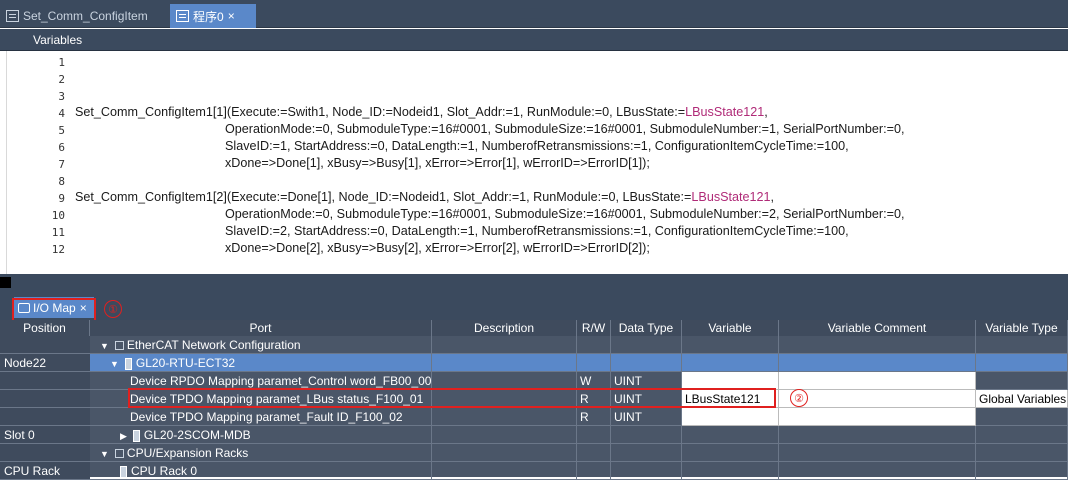 The height and width of the screenshot is (480, 1068). I want to click on port-cell: CPU Rack 0, so click(261, 471).